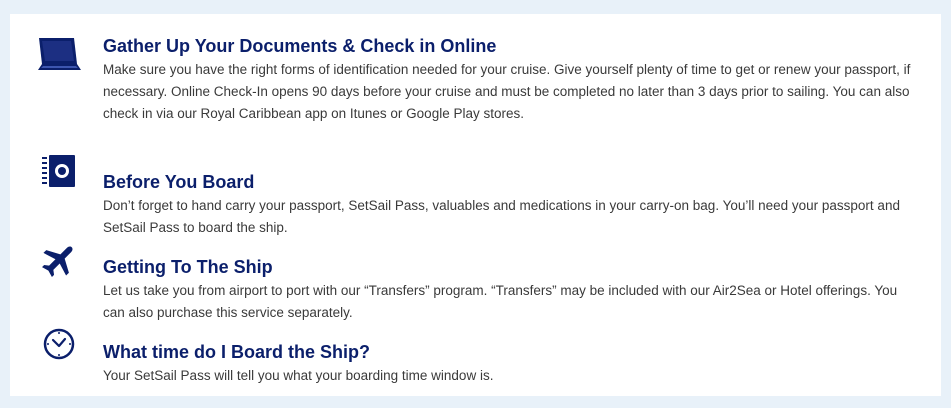 The width and height of the screenshot is (951, 408). I want to click on clock-icon, so click(59, 344).